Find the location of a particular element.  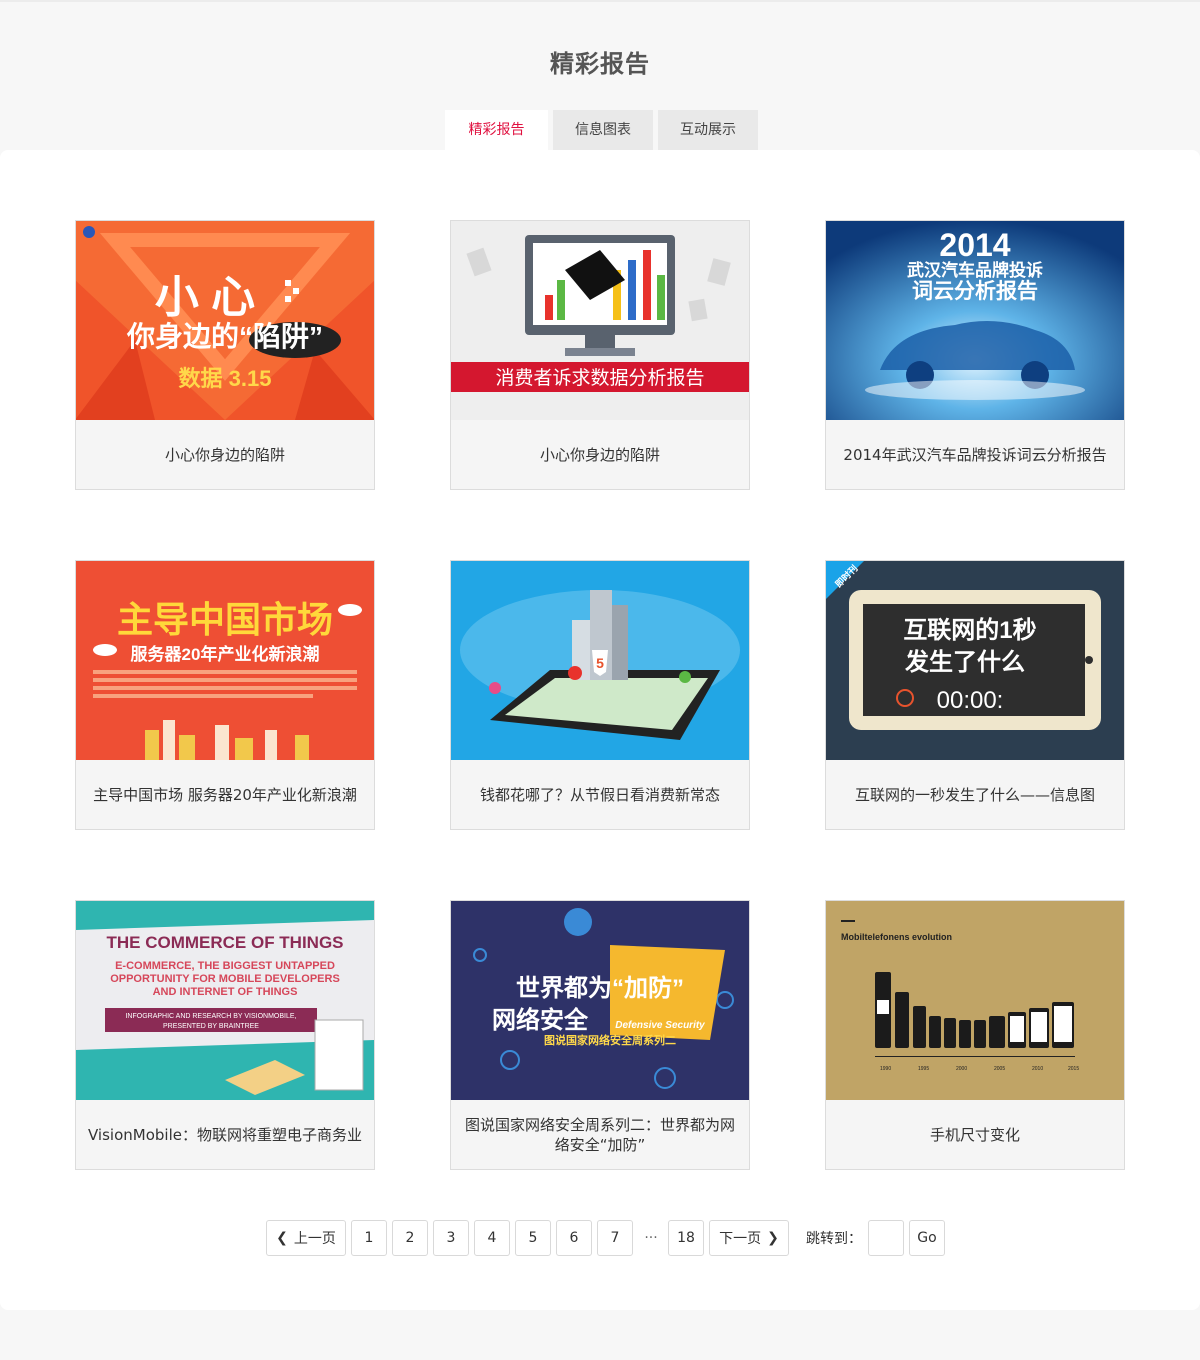

page-title: 精彩报告 is located at coordinates (600, 64).